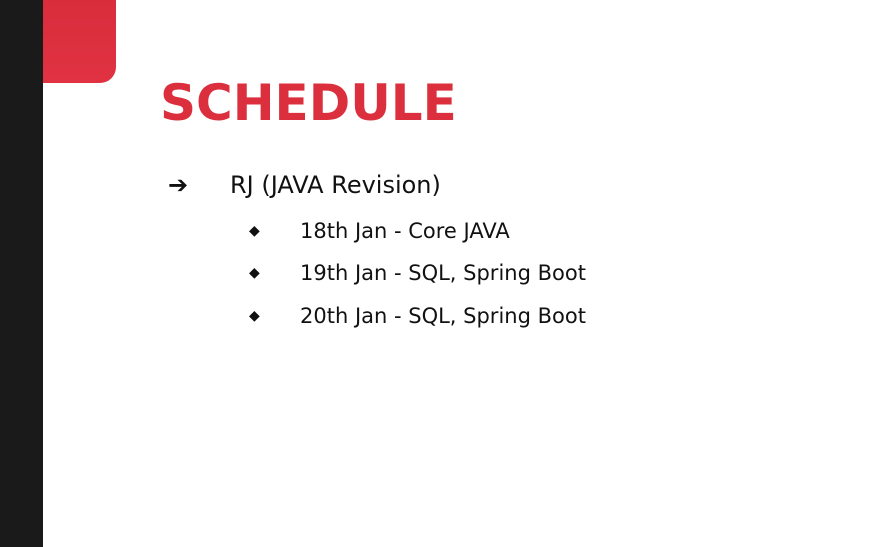 The image size is (896, 547). I want to click on left-dark-bar, so click(21, 273).